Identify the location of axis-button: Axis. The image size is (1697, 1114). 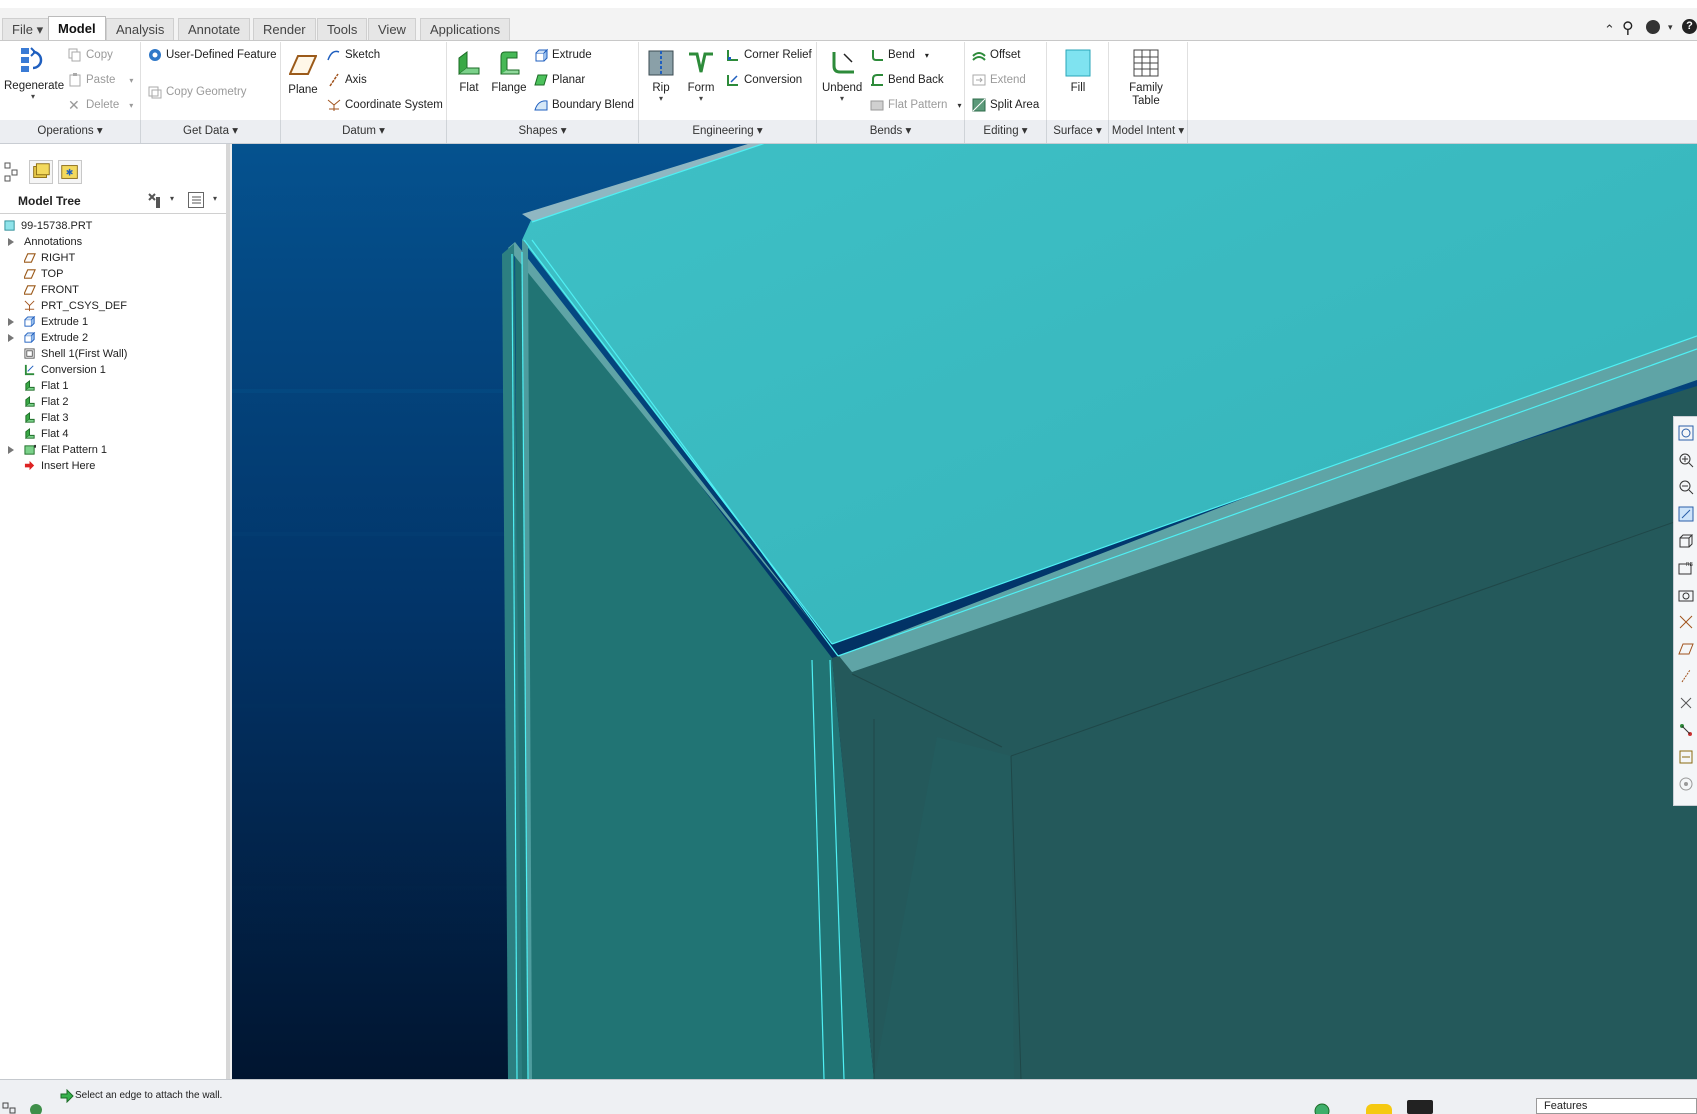
(347, 80).